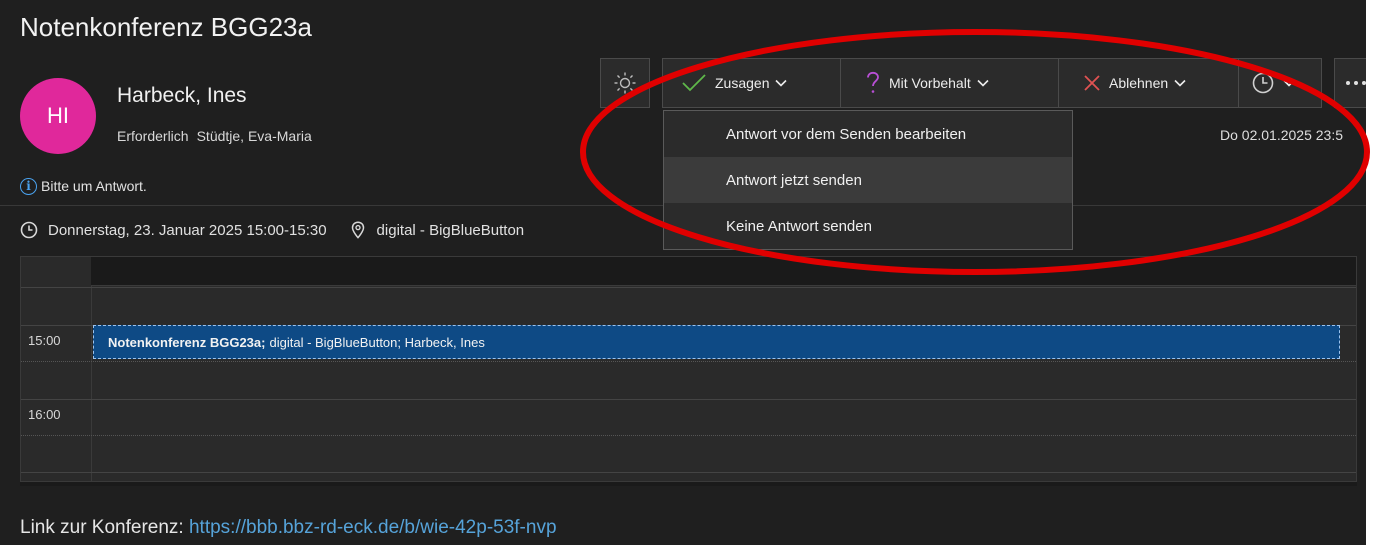  Describe the element at coordinates (102, 527) in the screenshot. I see `conference-link-label: Link zur Konferenz:` at that location.